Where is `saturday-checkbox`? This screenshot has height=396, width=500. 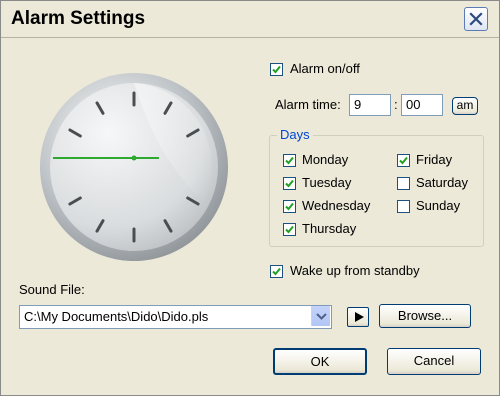
saturday-checkbox is located at coordinates (403, 183).